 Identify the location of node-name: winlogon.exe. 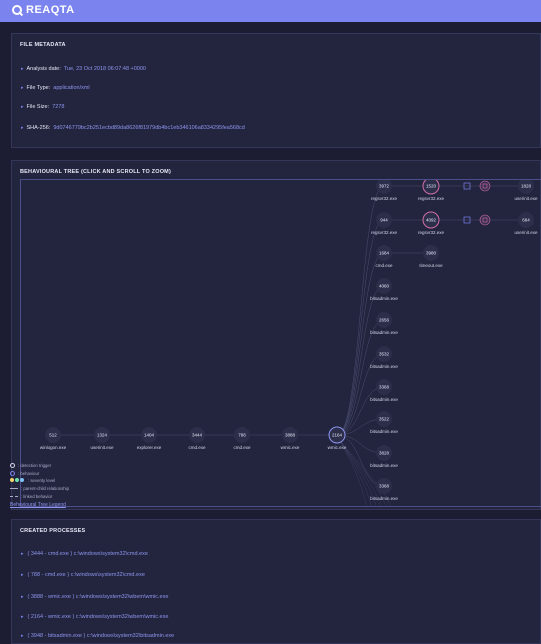
(53, 447).